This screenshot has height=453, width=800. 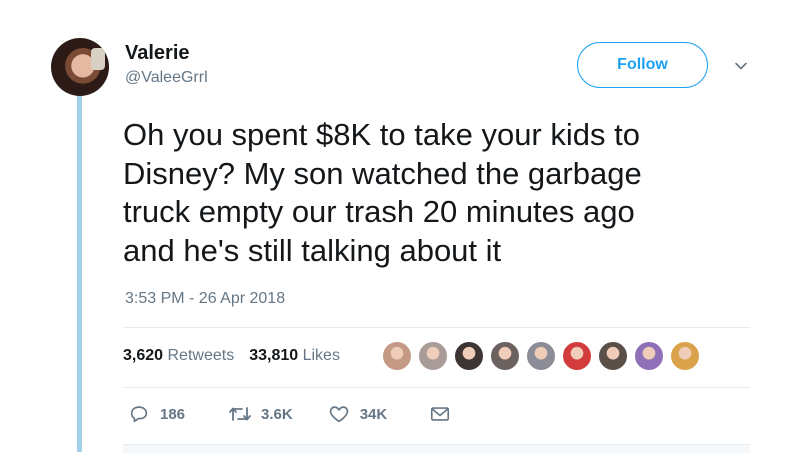 What do you see at coordinates (741, 66) in the screenshot?
I see `chevron-down-icon` at bounding box center [741, 66].